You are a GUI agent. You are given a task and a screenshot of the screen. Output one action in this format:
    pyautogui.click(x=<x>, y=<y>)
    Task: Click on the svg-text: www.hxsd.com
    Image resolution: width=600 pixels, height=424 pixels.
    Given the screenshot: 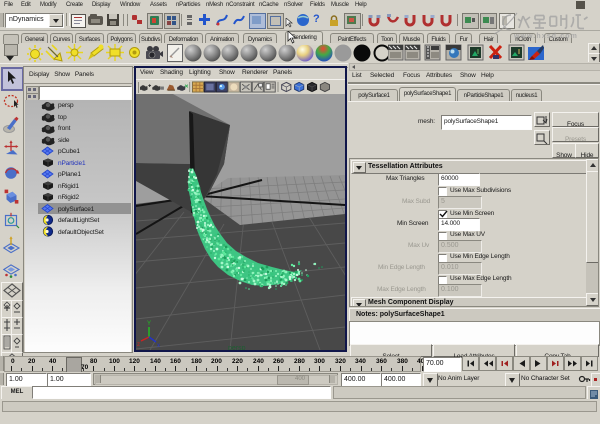 What is the action you would take?
    pyautogui.click(x=545, y=36)
    